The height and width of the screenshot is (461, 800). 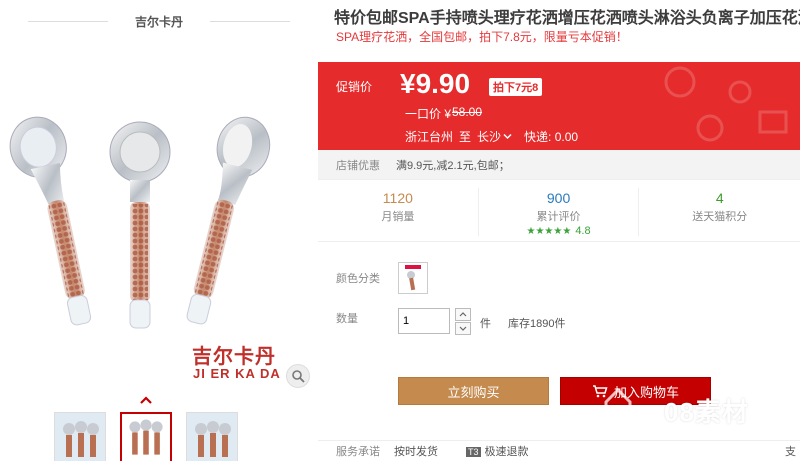 I want to click on brand-logo-chinese: 吉尔卡丹, so click(x=234, y=356).